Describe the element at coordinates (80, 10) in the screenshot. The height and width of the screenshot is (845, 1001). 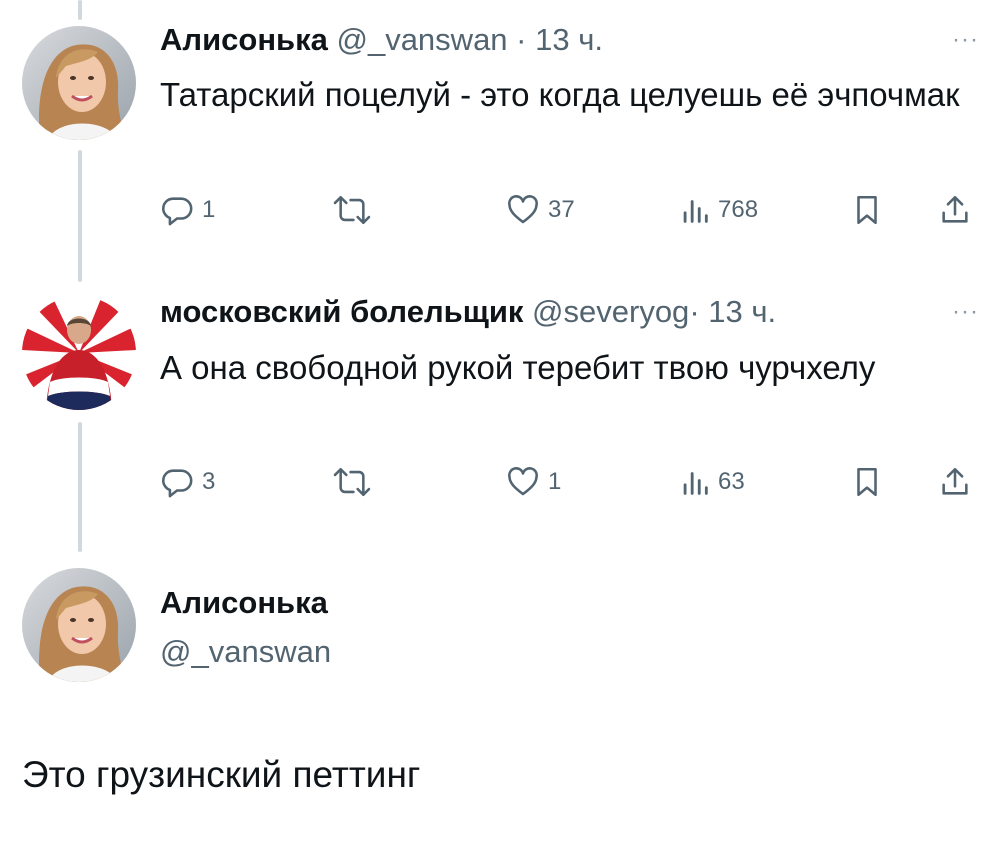
I see `thread-line-top` at that location.